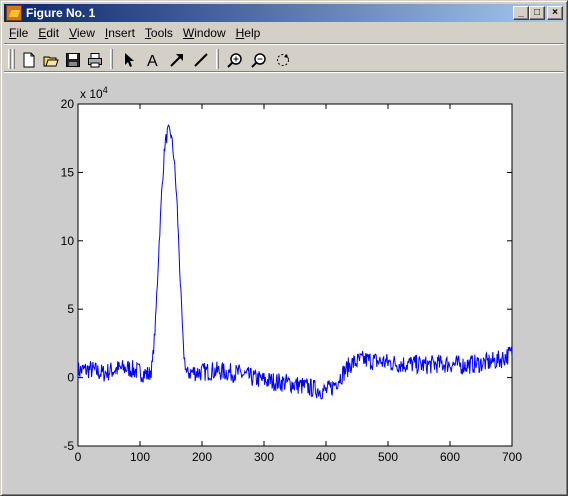  Describe the element at coordinates (51, 60) in the screenshot. I see `open-folder-icon` at that location.